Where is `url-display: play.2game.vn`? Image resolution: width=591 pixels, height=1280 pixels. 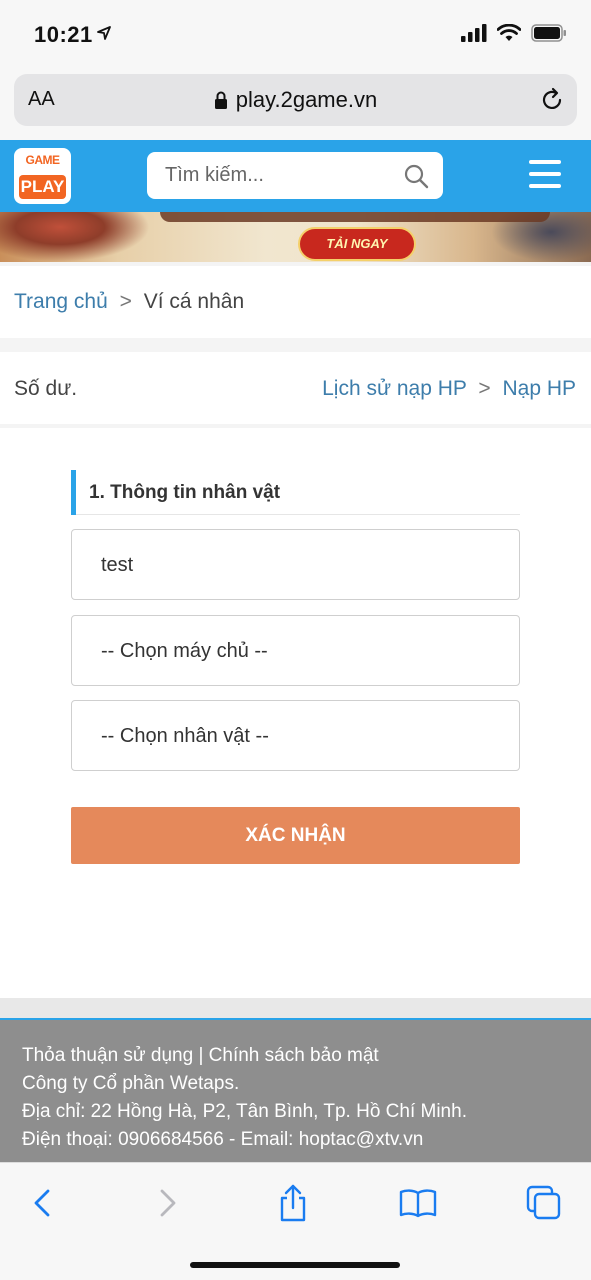
url-display: play.2game.vn is located at coordinates (295, 100).